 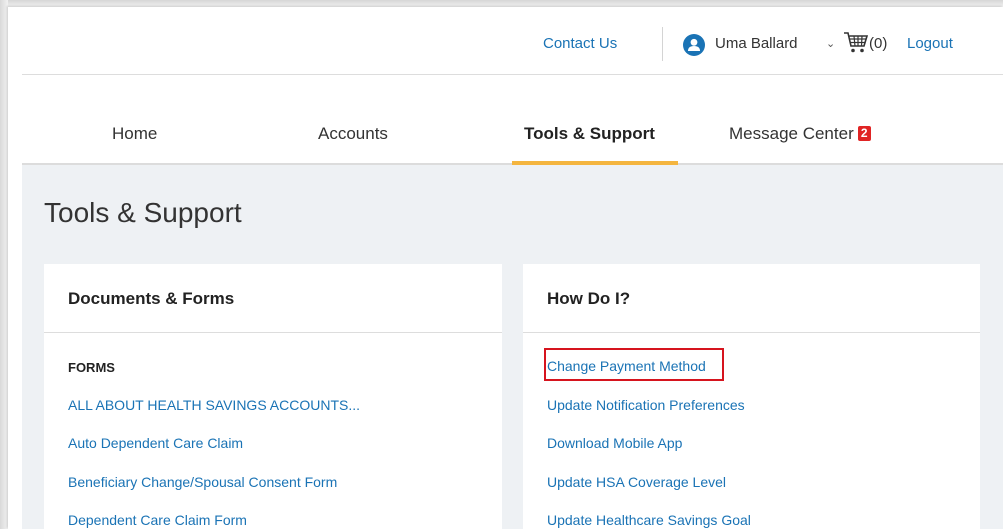 I want to click on tab-message-center: Message Center 2, so click(x=800, y=134).